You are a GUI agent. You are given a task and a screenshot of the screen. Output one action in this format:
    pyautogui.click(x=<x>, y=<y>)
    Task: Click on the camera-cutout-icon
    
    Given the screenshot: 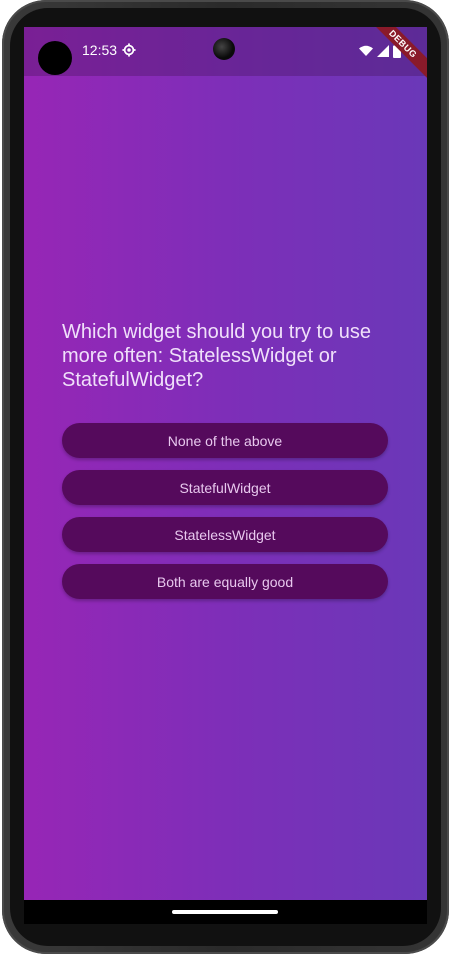 What is the action you would take?
    pyautogui.click(x=55, y=58)
    